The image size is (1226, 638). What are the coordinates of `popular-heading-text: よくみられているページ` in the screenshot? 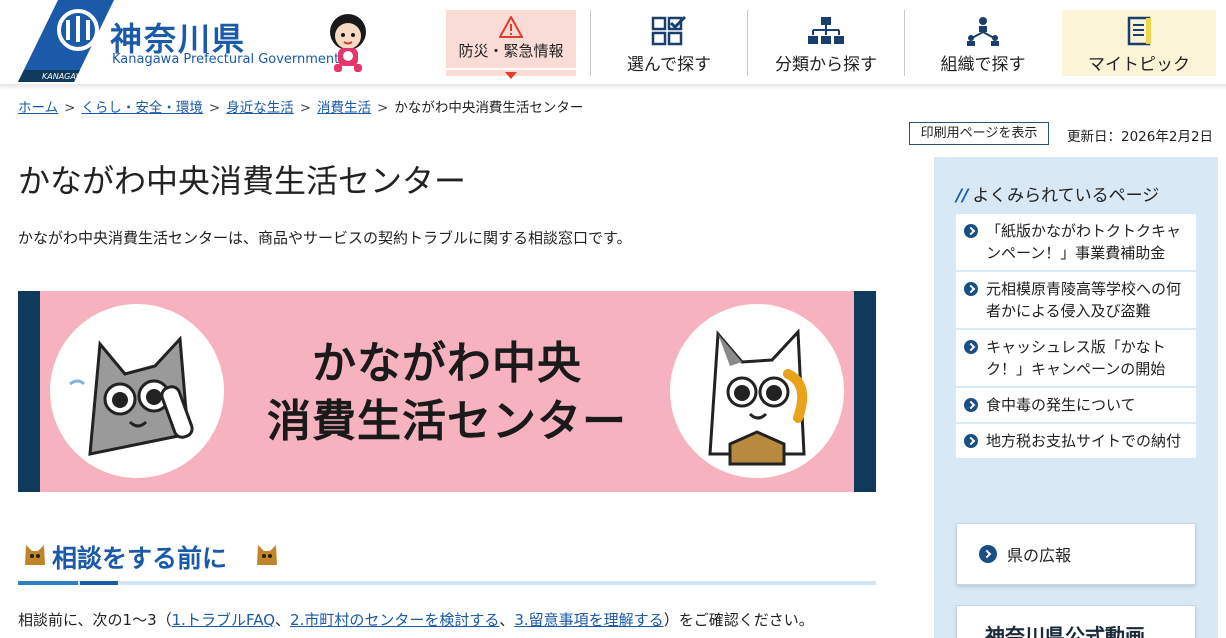 It's located at (1066, 196).